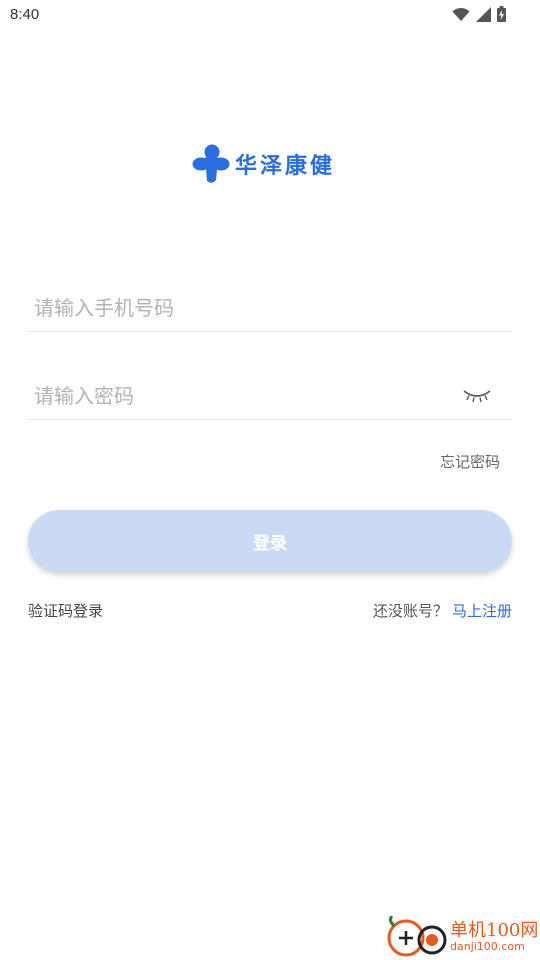  I want to click on register-row: 还没账号？ 马上注册, so click(442, 610).